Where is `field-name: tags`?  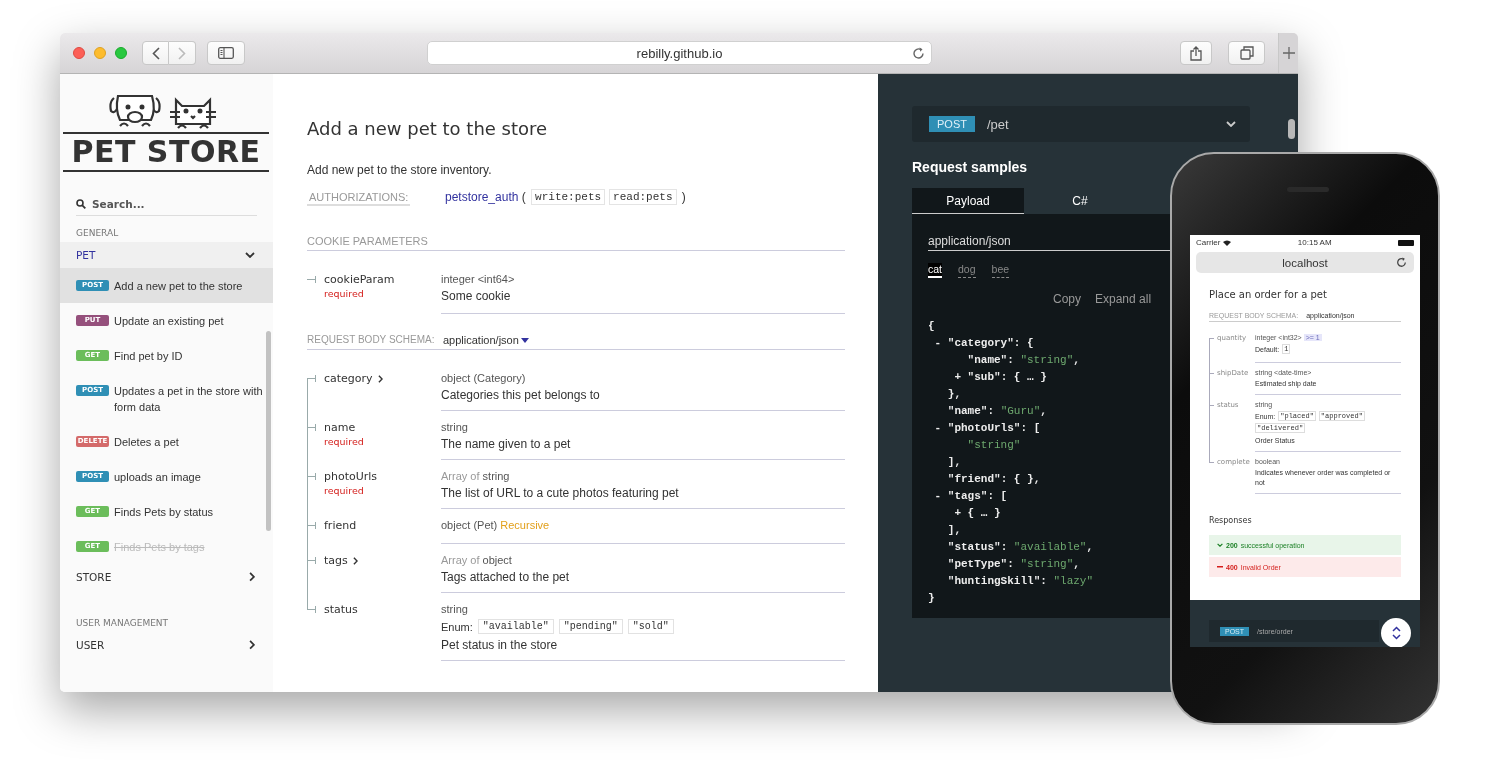
field-name: tags is located at coordinates (341, 560).